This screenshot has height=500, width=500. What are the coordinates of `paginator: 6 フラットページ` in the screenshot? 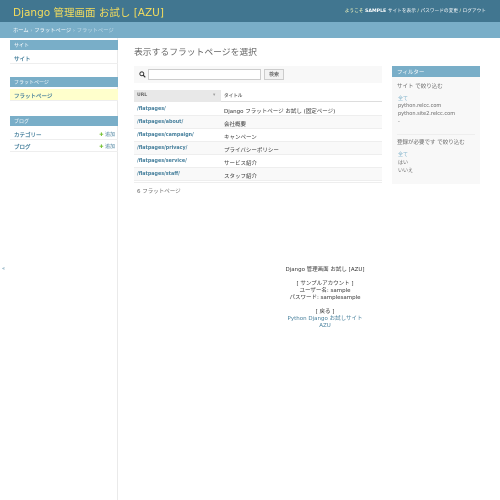 It's located at (258, 189).